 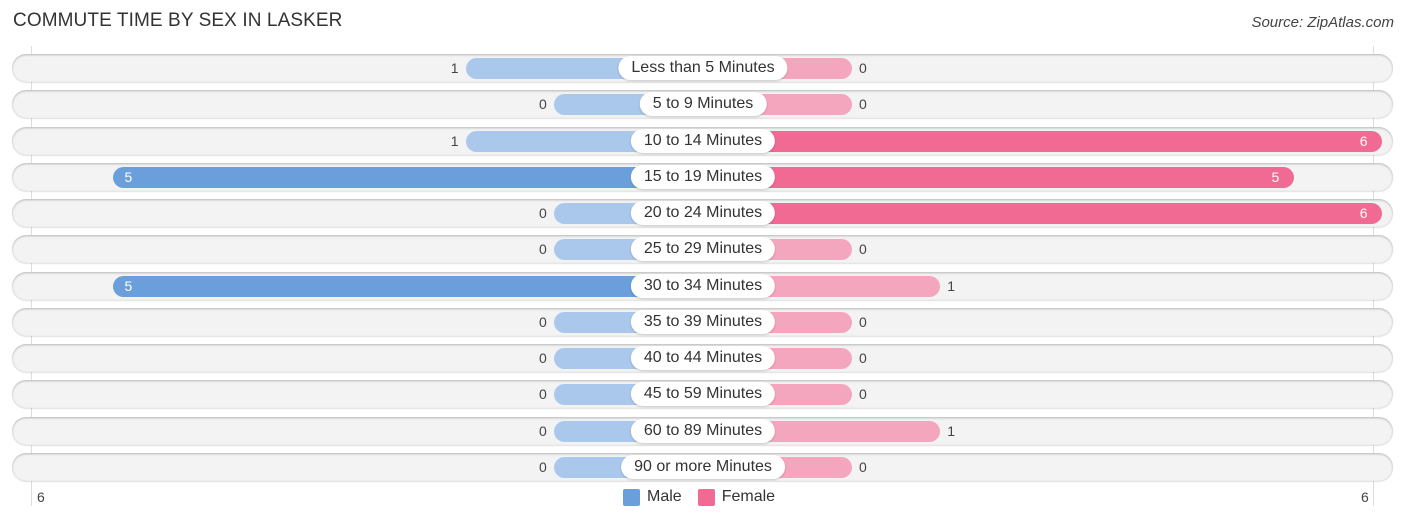 What do you see at coordinates (703, 322) in the screenshot?
I see `category-label: 35 to 39 Minutes` at bounding box center [703, 322].